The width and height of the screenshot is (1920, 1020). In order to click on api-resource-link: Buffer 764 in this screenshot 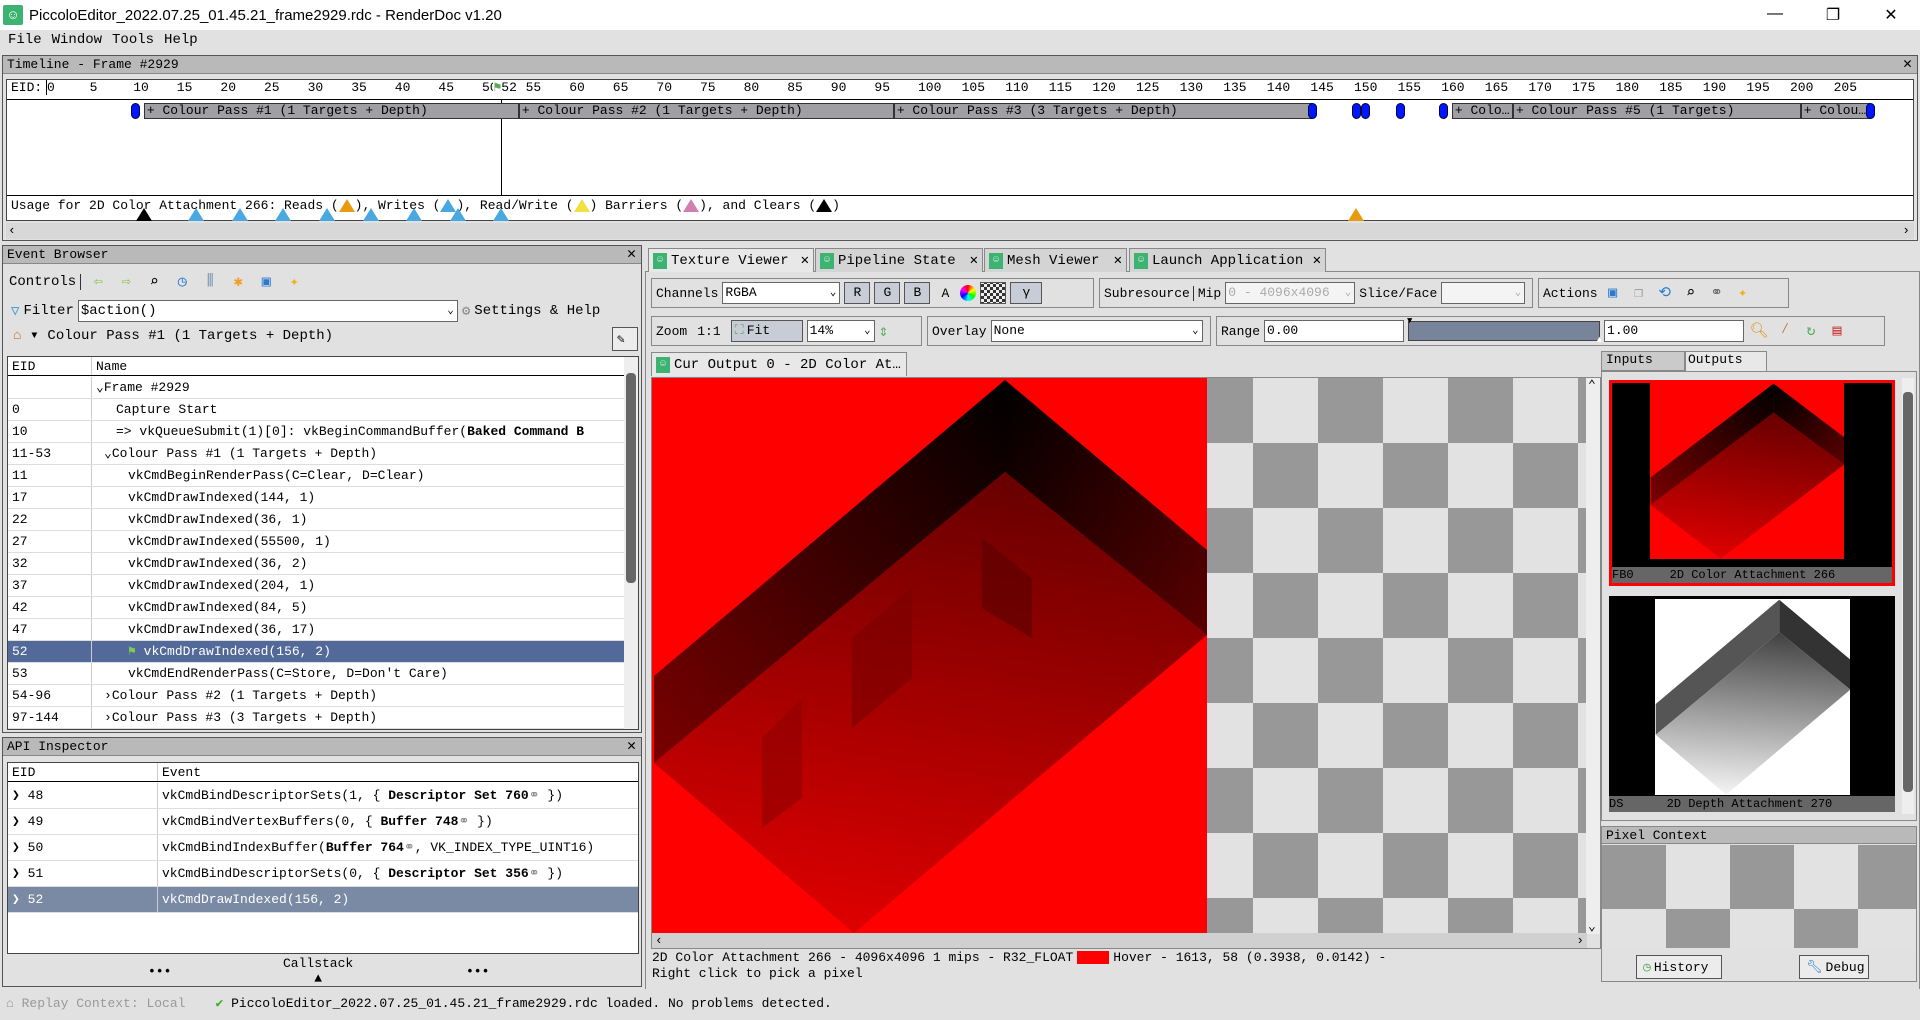, I will do `click(365, 847)`.